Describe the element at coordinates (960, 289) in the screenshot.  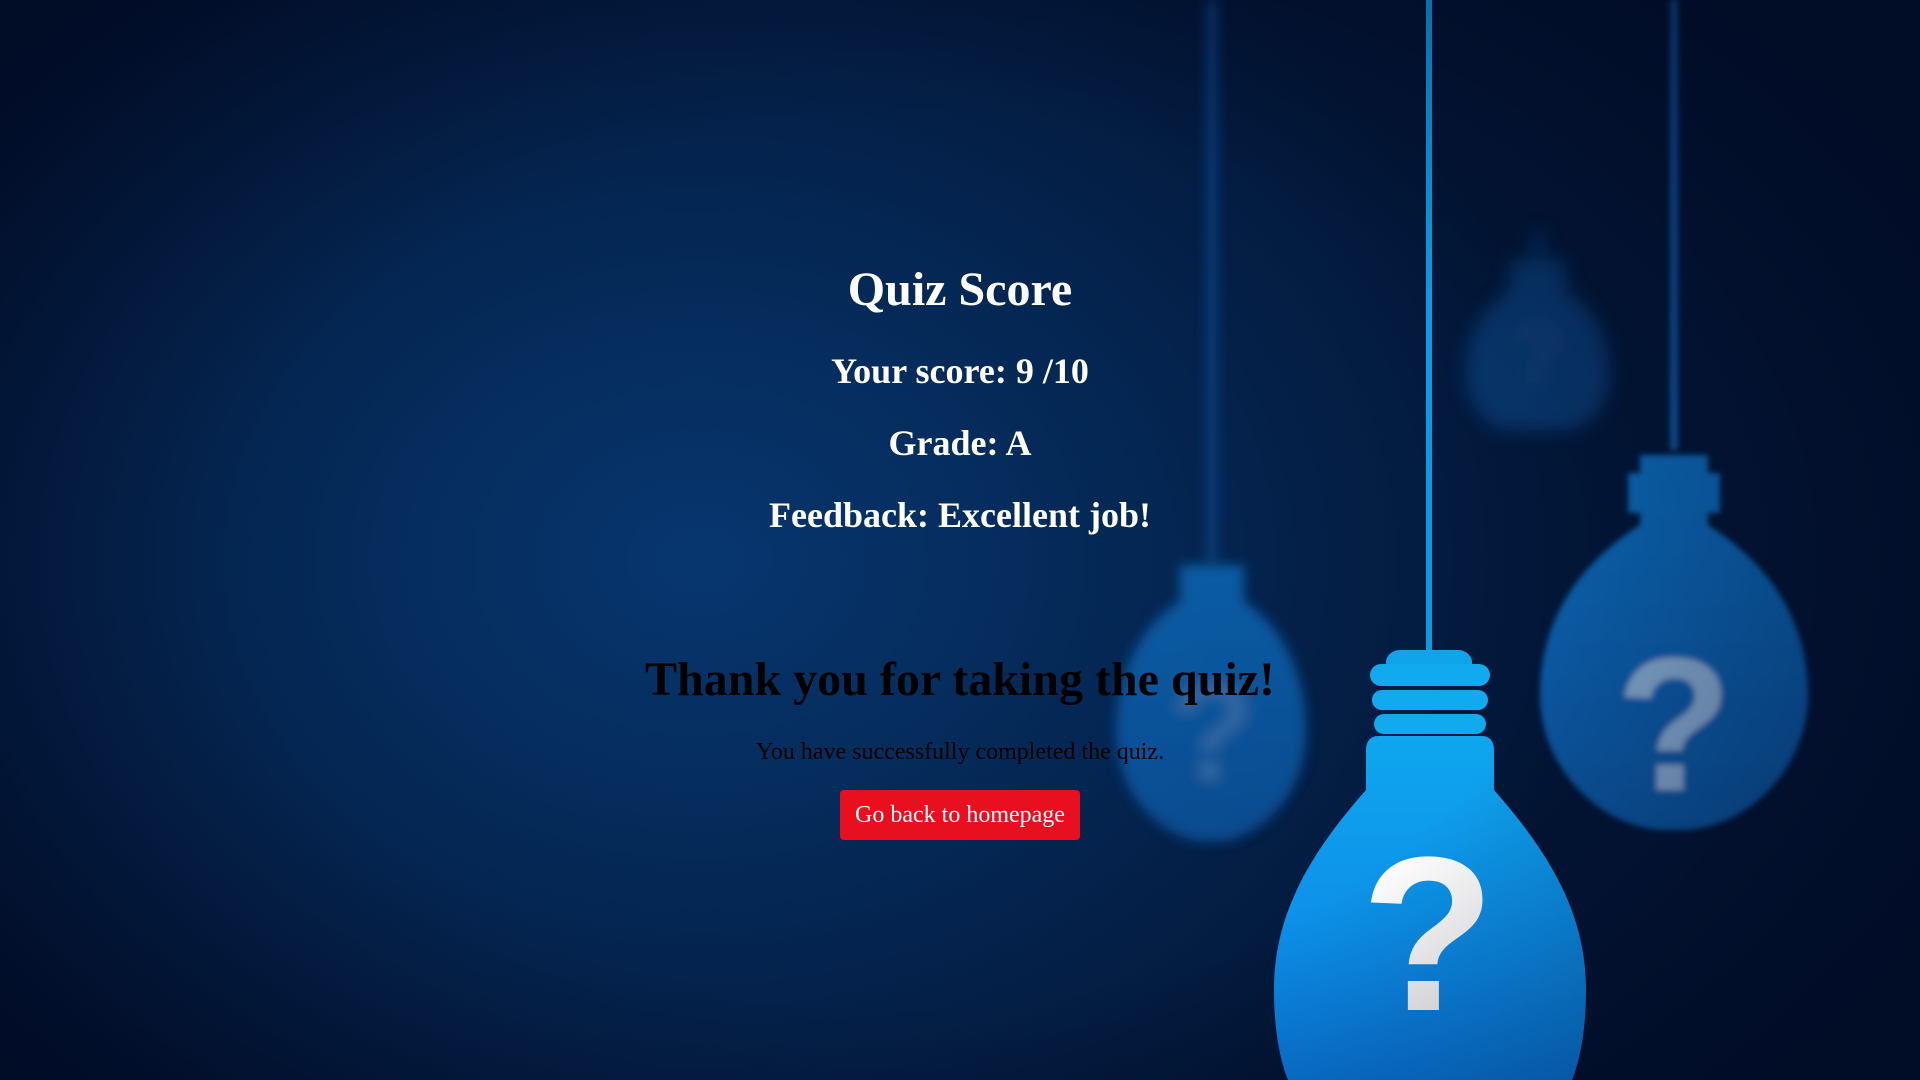
I see `quiz-score-title: Quiz Score` at that location.